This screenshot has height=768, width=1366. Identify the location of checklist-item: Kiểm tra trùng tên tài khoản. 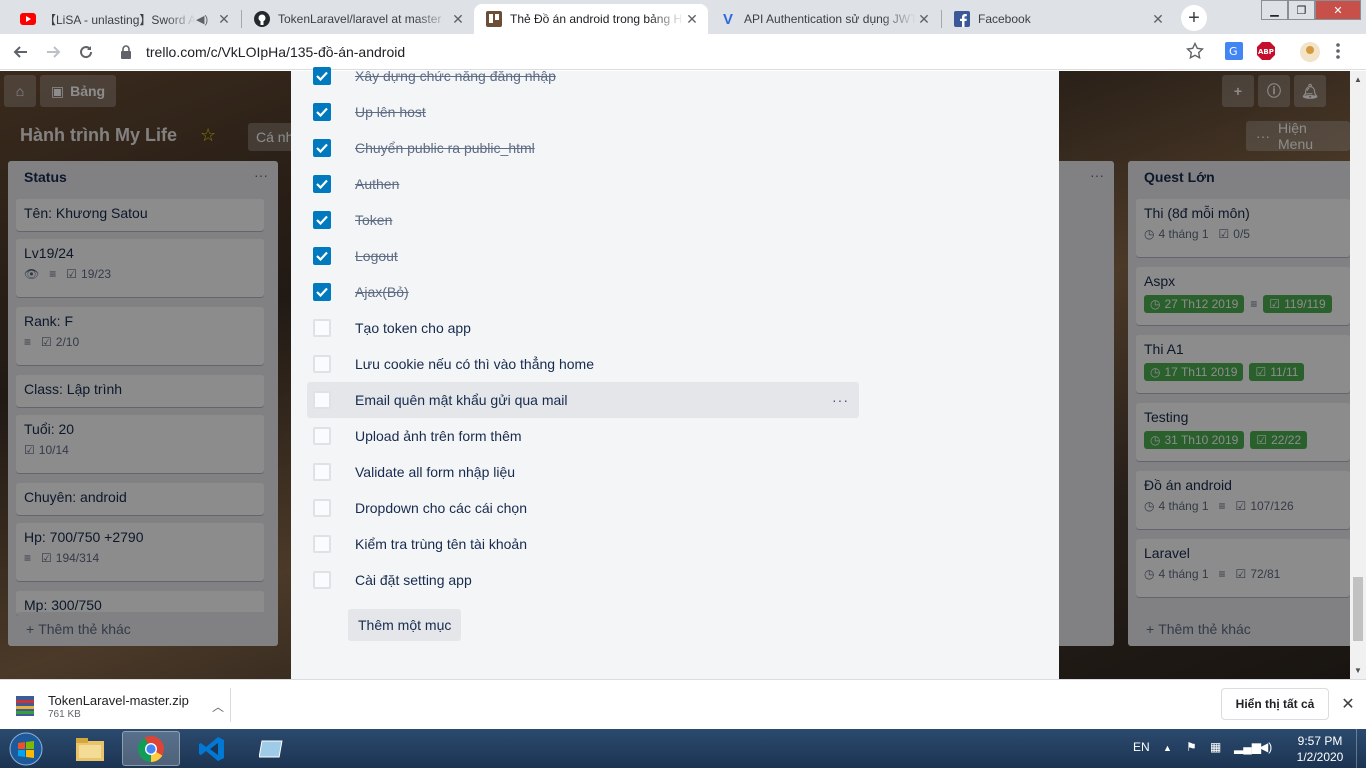
(583, 544).